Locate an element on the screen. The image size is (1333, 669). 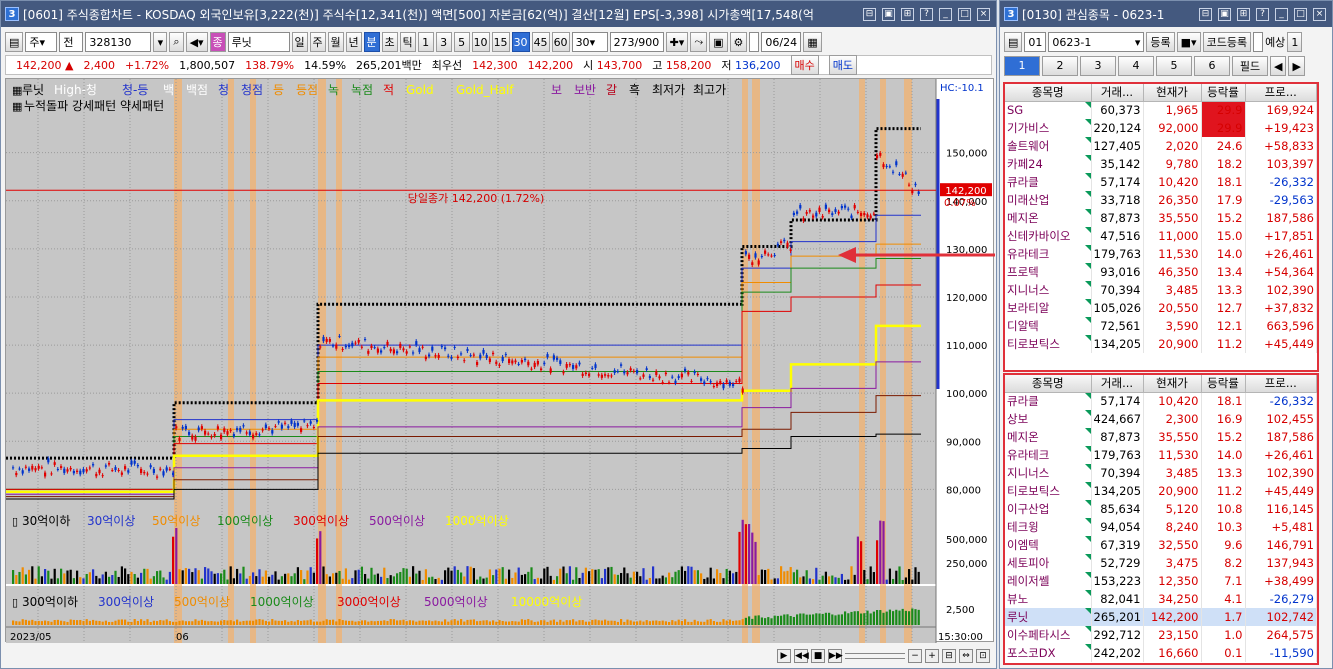
code-register-button: 코드등록 is located at coordinates (1227, 42).